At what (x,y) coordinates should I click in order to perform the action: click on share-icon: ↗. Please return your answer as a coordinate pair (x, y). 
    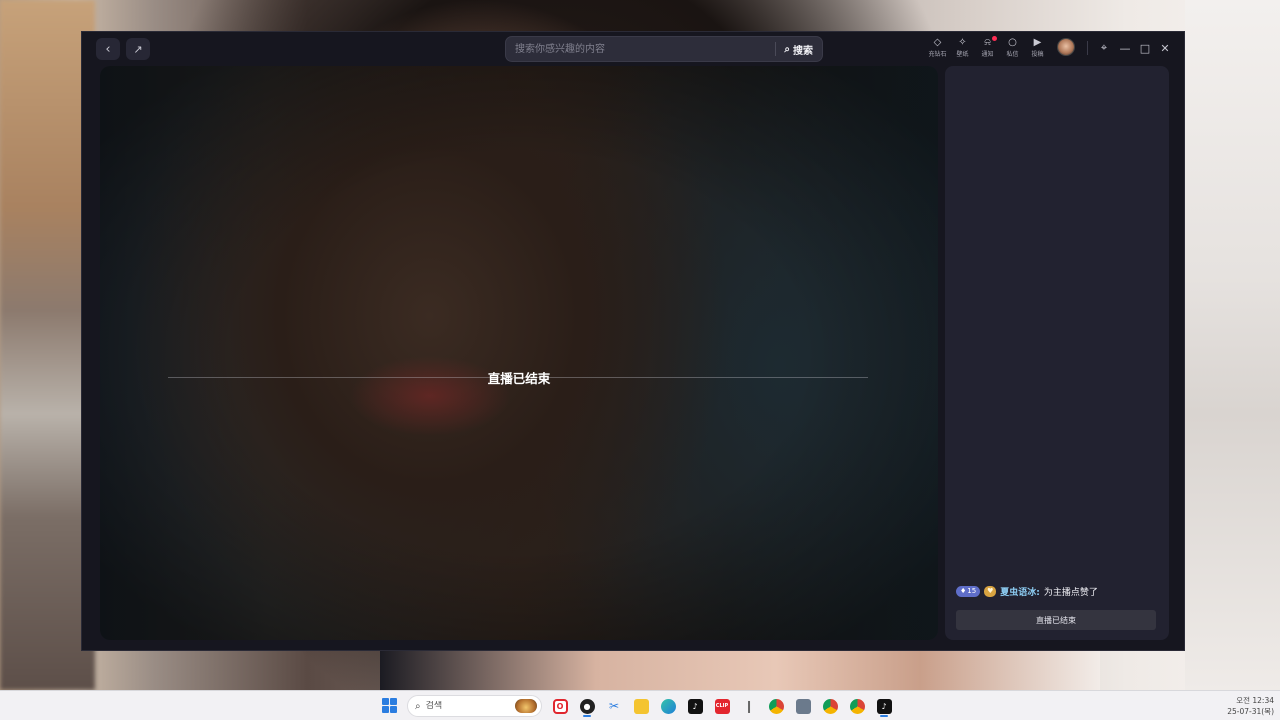
    Looking at the image, I should click on (138, 49).